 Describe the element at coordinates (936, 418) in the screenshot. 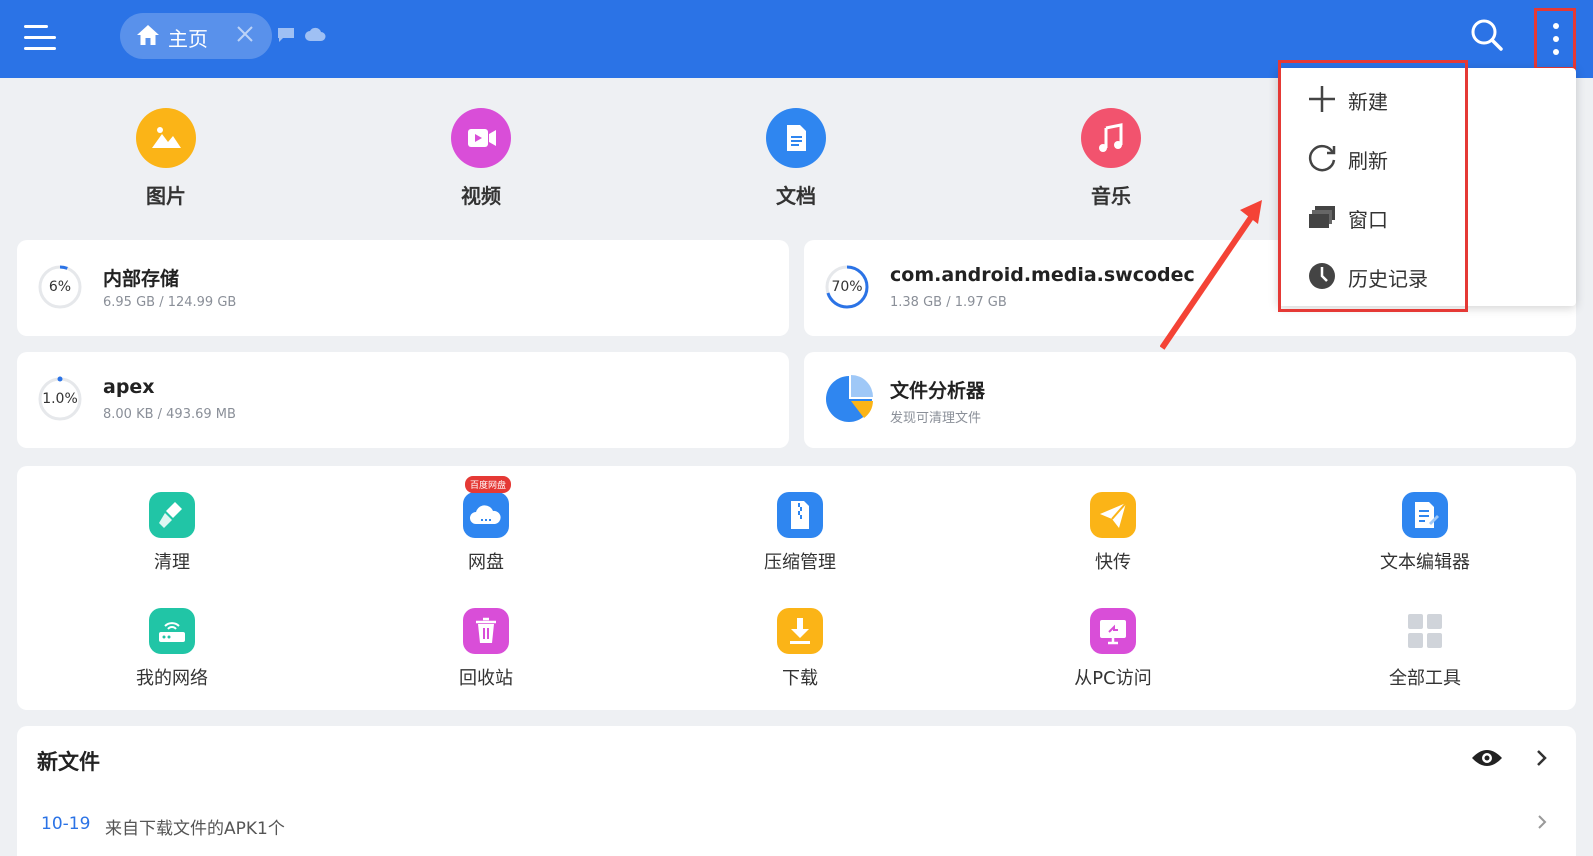

I see `analyzer-subtitle: 发现可清理文件` at that location.